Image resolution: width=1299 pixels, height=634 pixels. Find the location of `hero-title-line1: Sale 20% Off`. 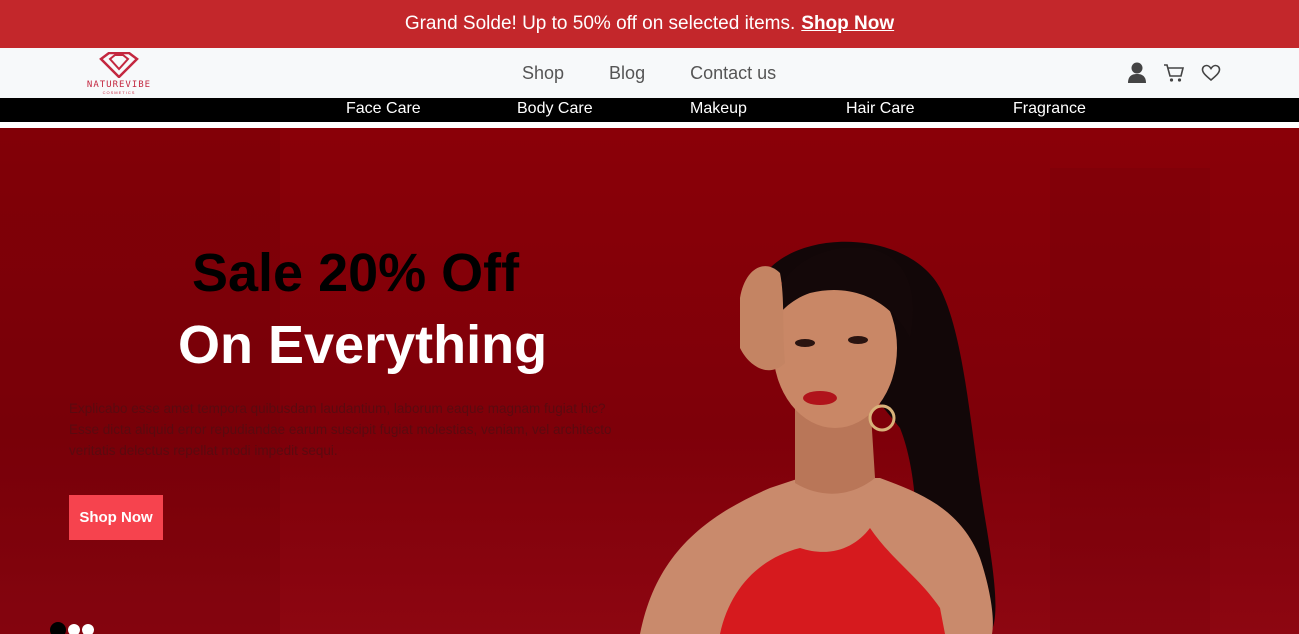

hero-title-line1: Sale 20% Off is located at coordinates (356, 273).